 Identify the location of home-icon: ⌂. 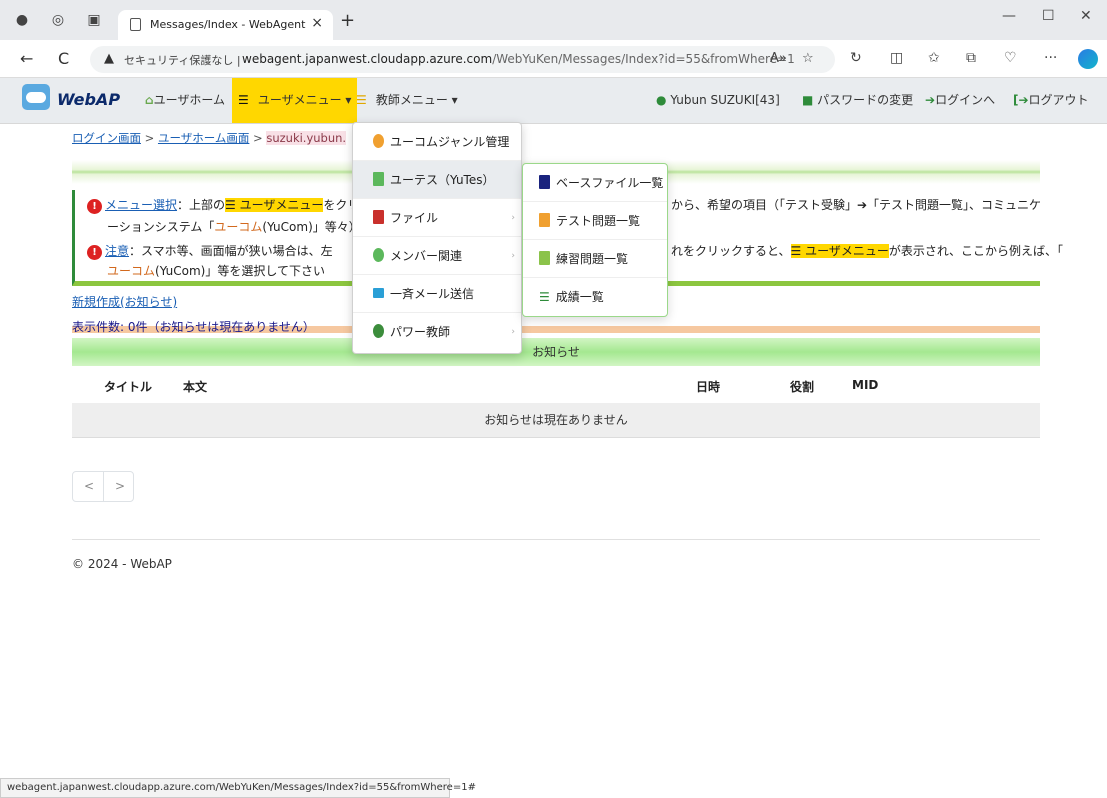
(149, 100).